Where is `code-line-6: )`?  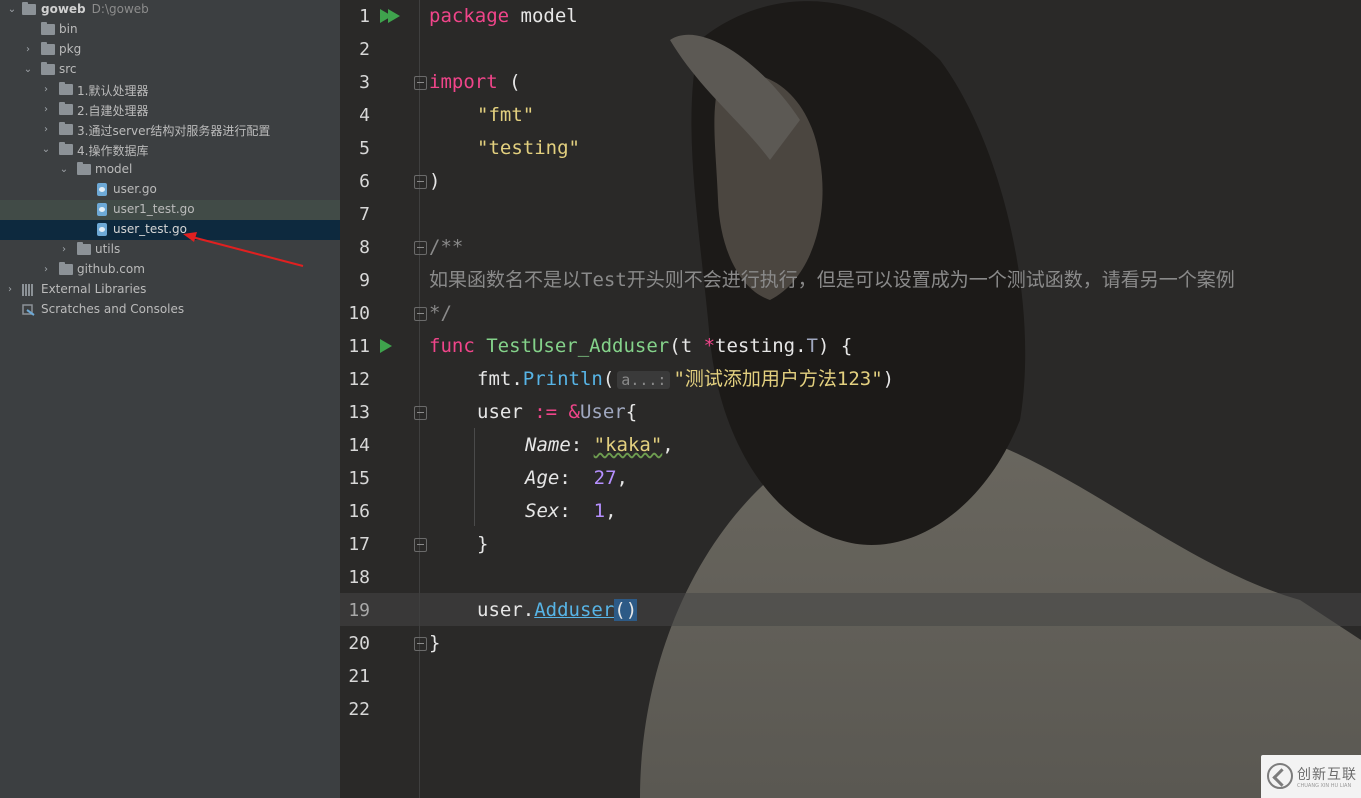
code-line-6: ) is located at coordinates (434, 181).